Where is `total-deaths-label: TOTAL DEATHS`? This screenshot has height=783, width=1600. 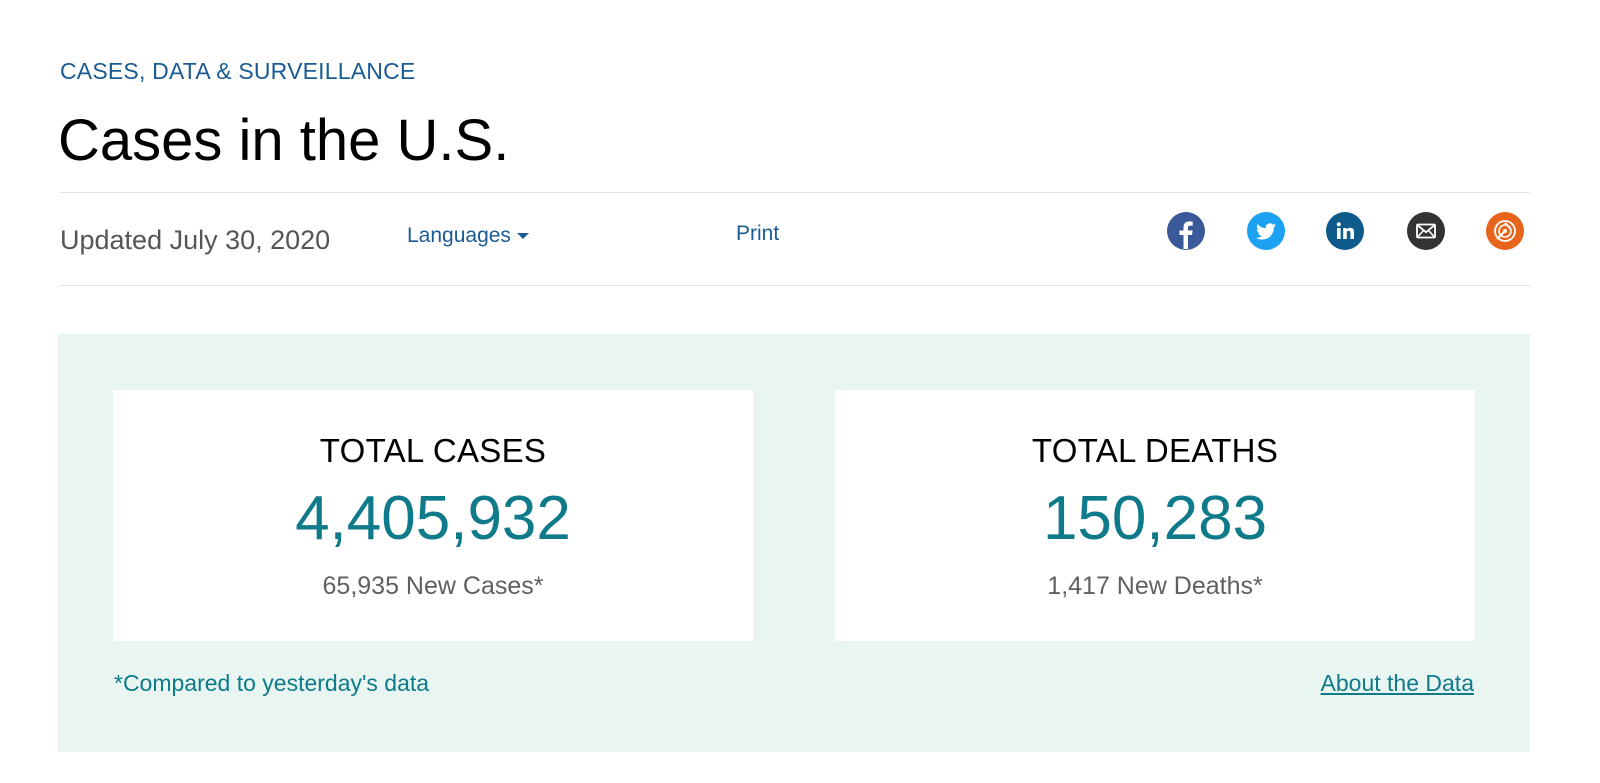
total-deaths-label: TOTAL DEATHS is located at coordinates (1155, 450).